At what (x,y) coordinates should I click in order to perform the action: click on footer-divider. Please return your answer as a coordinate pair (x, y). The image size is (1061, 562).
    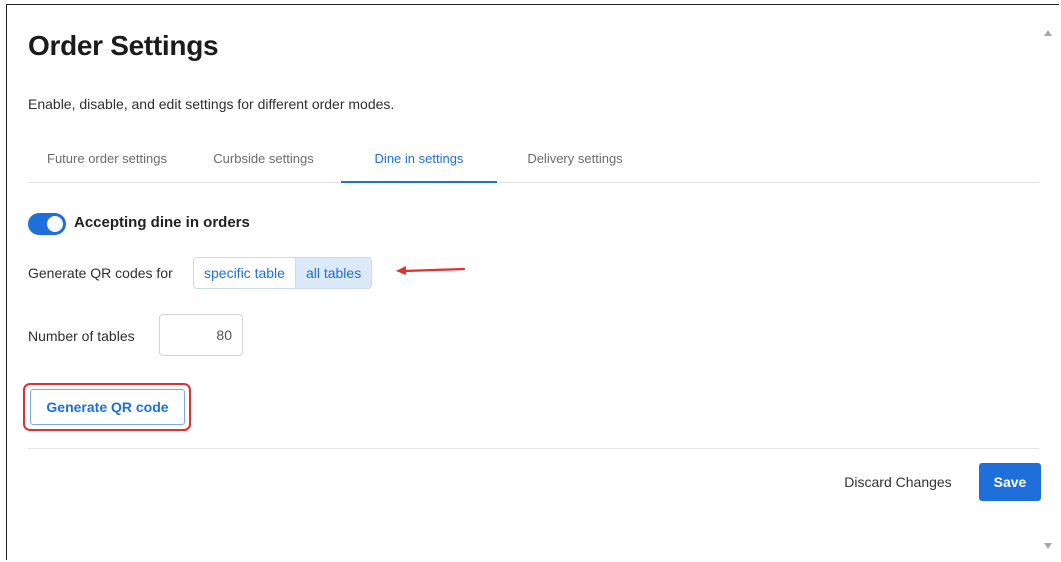
    Looking at the image, I should click on (533, 448).